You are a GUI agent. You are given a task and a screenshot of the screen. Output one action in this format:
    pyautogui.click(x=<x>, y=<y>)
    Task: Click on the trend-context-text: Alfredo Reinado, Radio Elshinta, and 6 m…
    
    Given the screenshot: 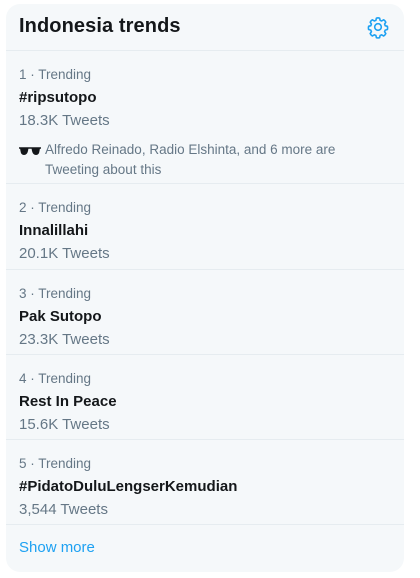 What is the action you would take?
    pyautogui.click(x=190, y=159)
    